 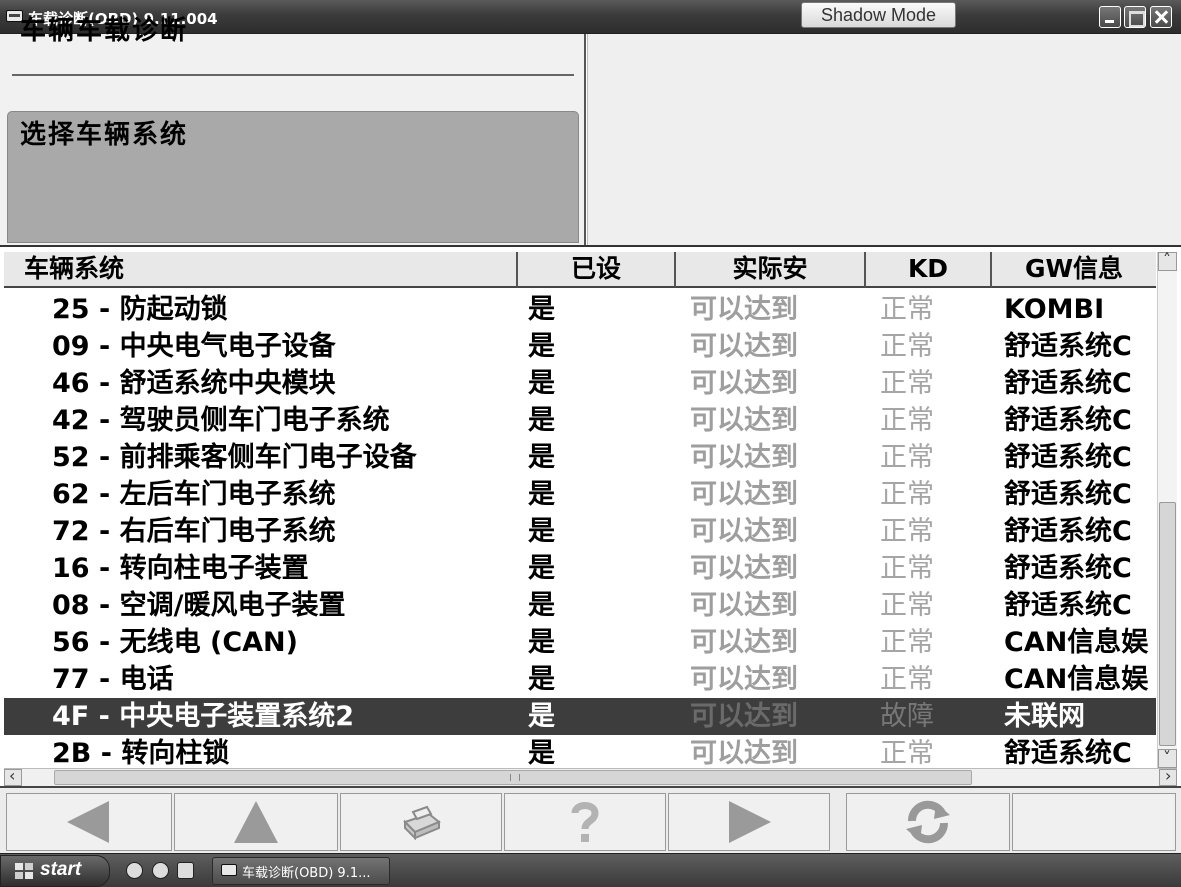 What do you see at coordinates (580, 716) in the screenshot?
I see `table-row: 4F - 中央电子装置系统2 是 可以达到 故障 未联网` at bounding box center [580, 716].